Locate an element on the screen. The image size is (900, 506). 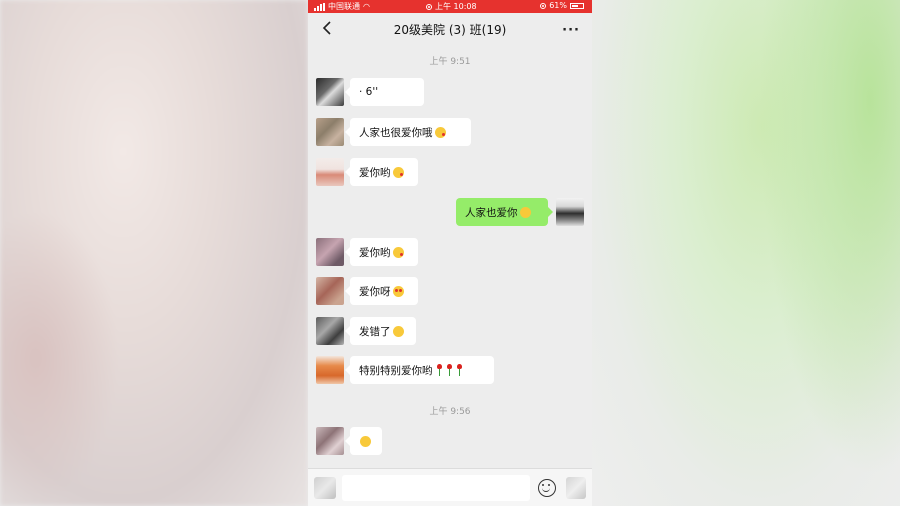
message-text: · 6'' is located at coordinates (369, 92).